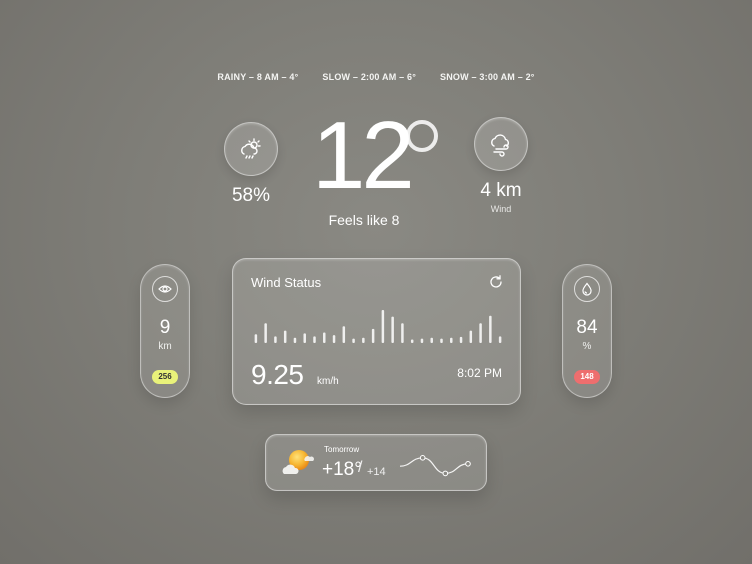  What do you see at coordinates (328, 381) in the screenshot?
I see `wind-speed-unit: km/h` at bounding box center [328, 381].